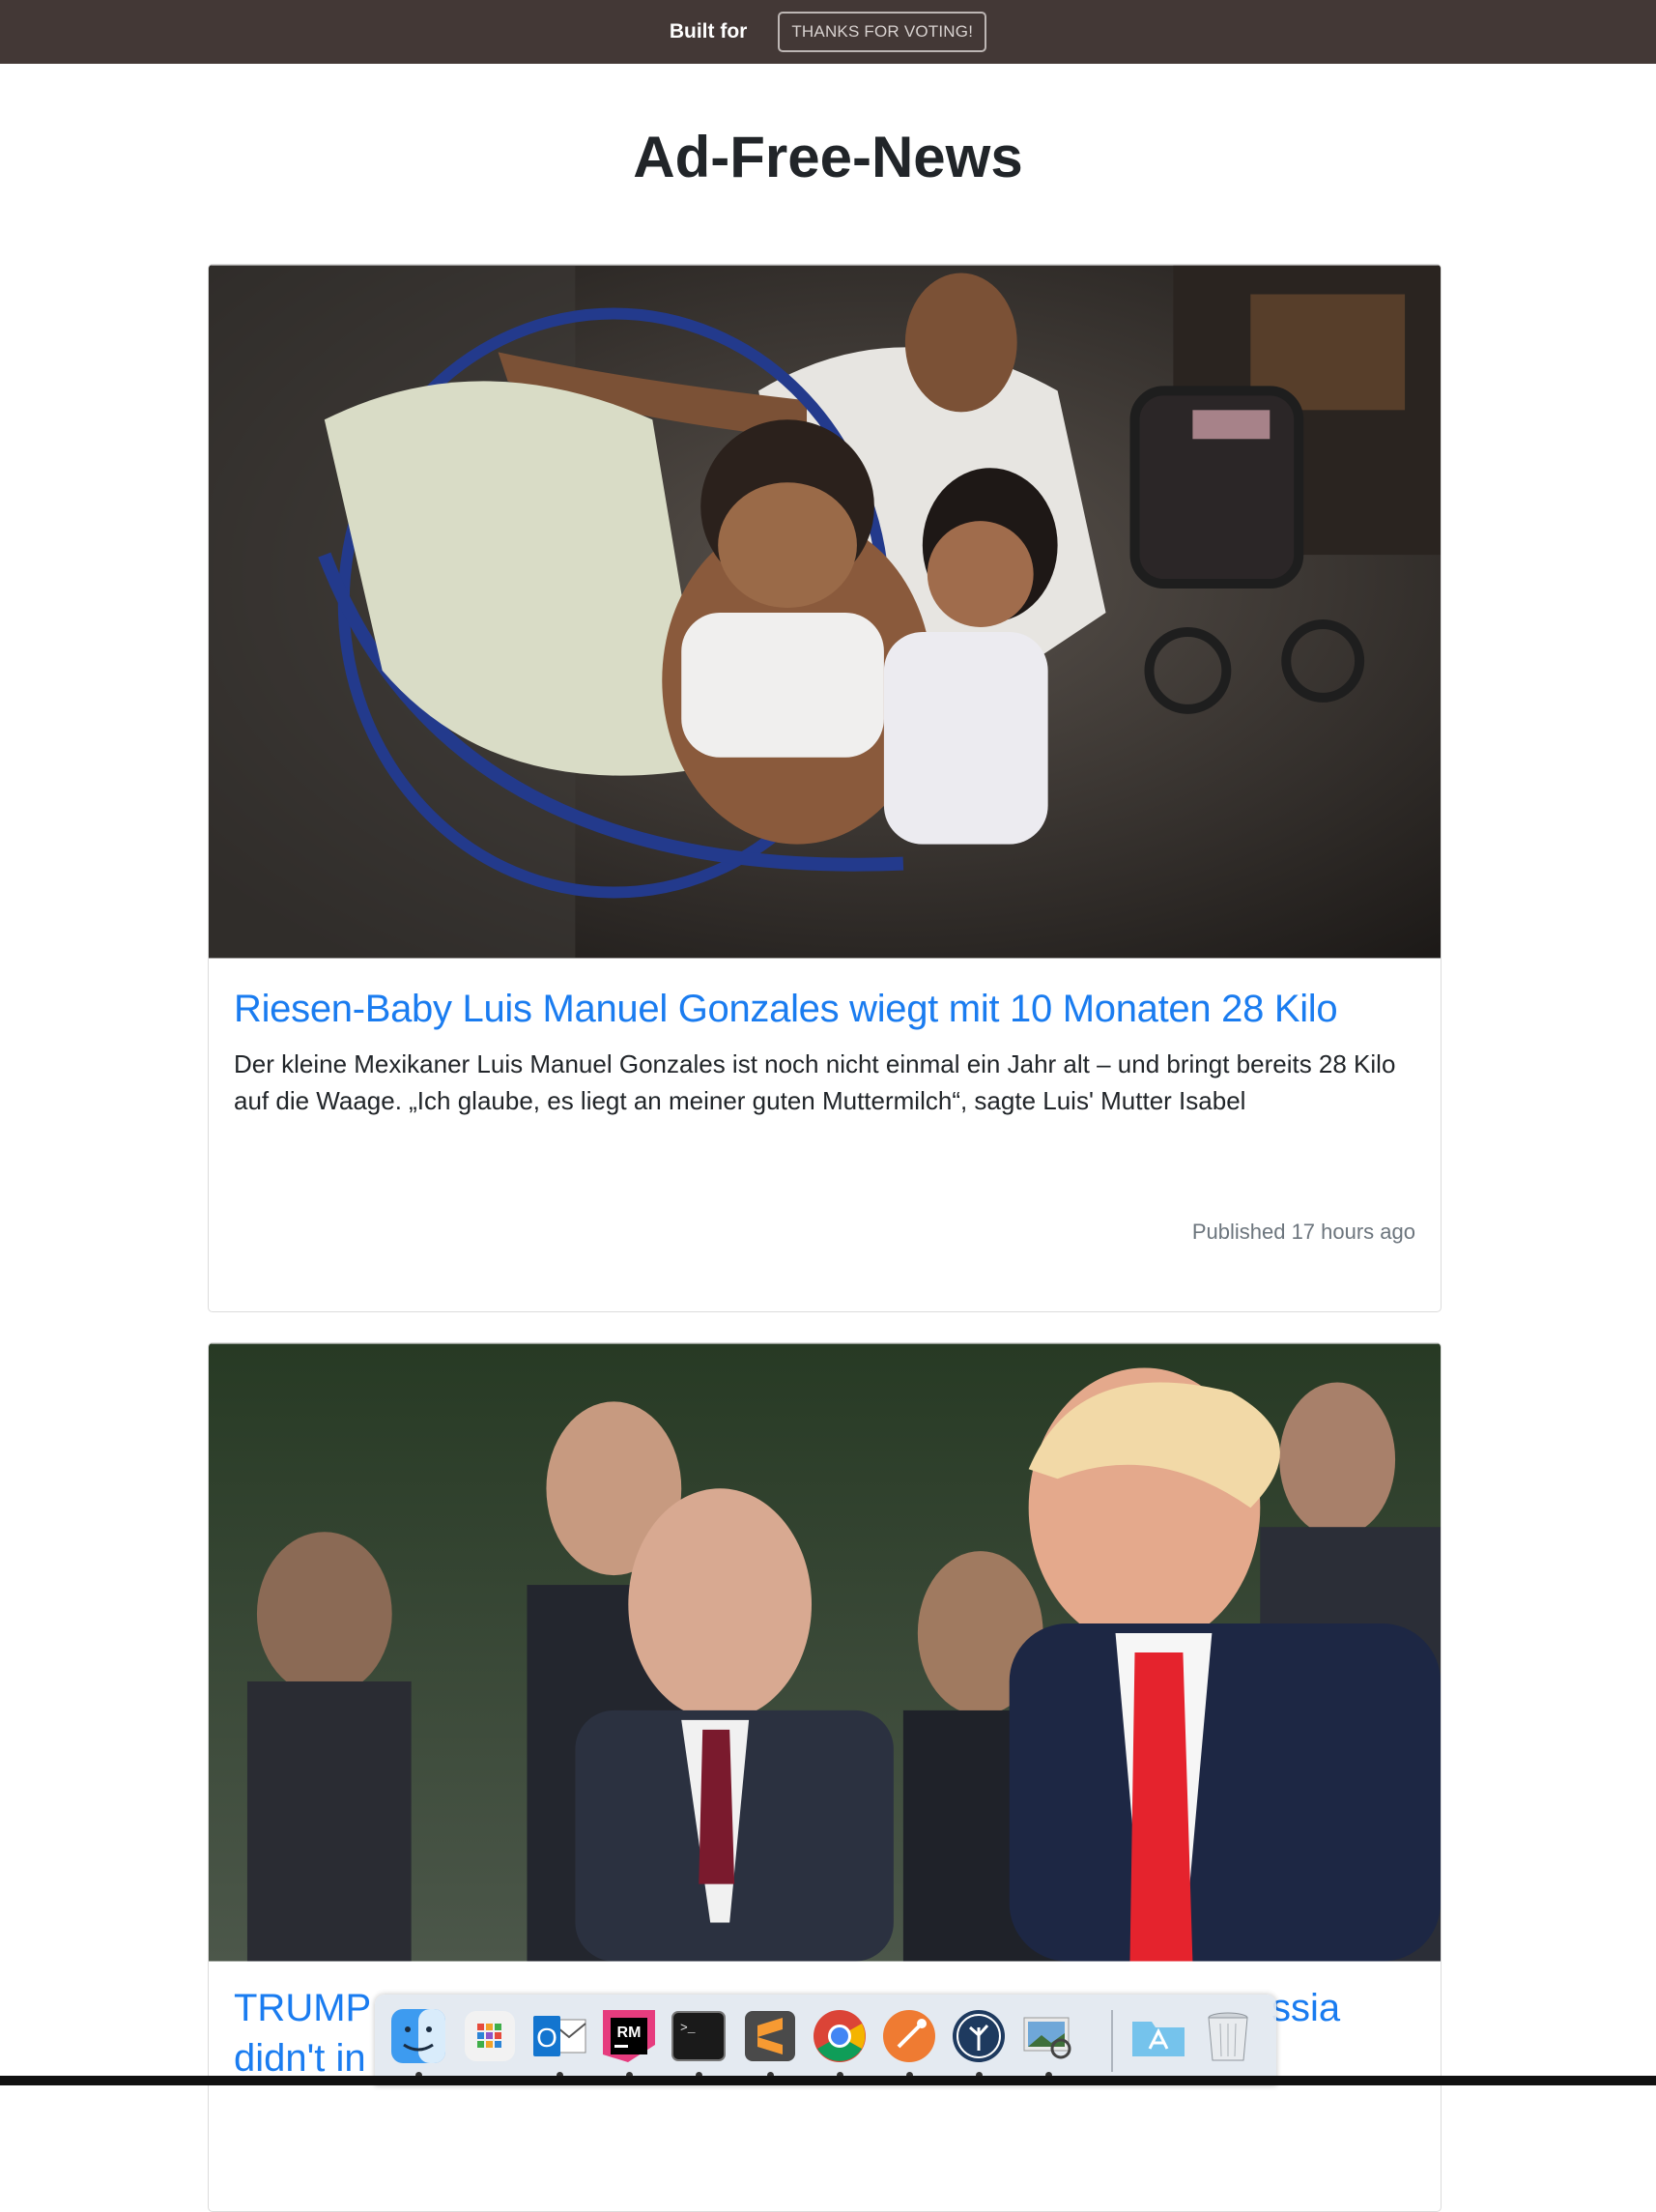  I want to click on article-title-link-right: ssia, so click(1305, 2008).